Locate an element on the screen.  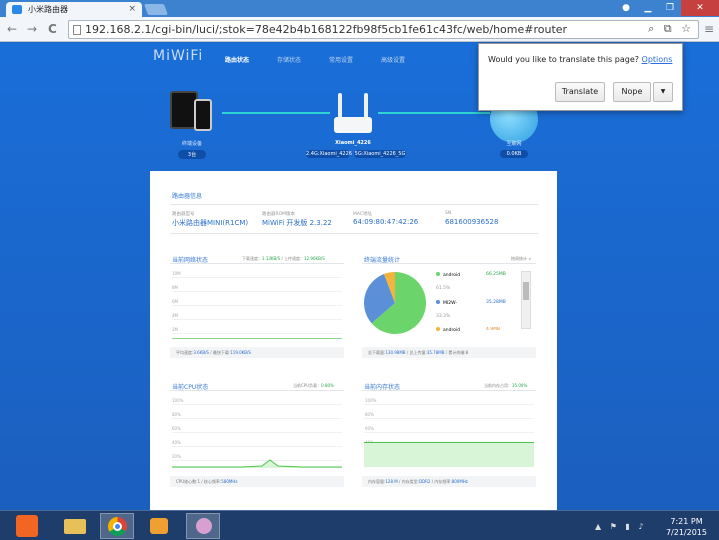
mac-value: 64:09:80:47:42:26 is located at coordinates (386, 222).